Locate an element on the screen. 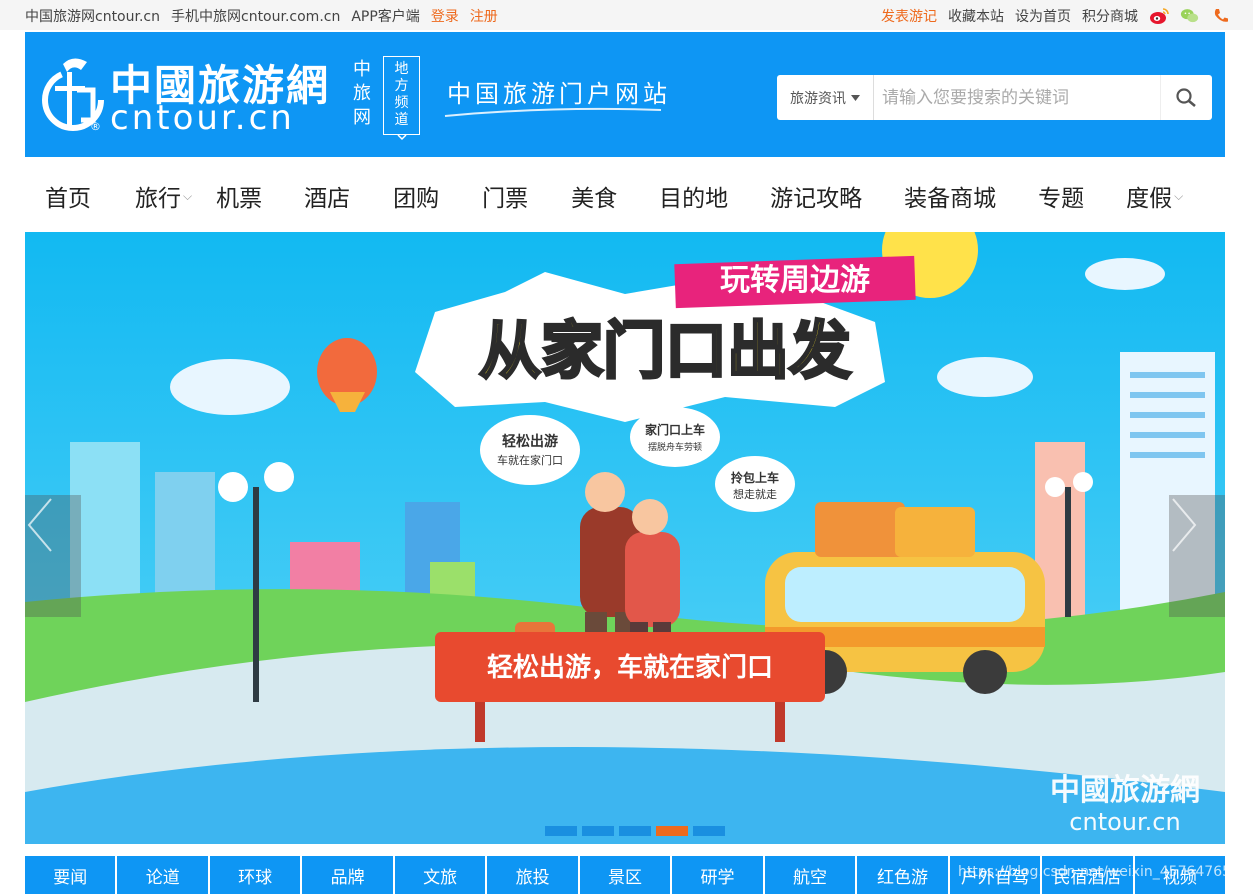 The height and width of the screenshot is (894, 1253). wechat-icon is located at coordinates (1190, 16).